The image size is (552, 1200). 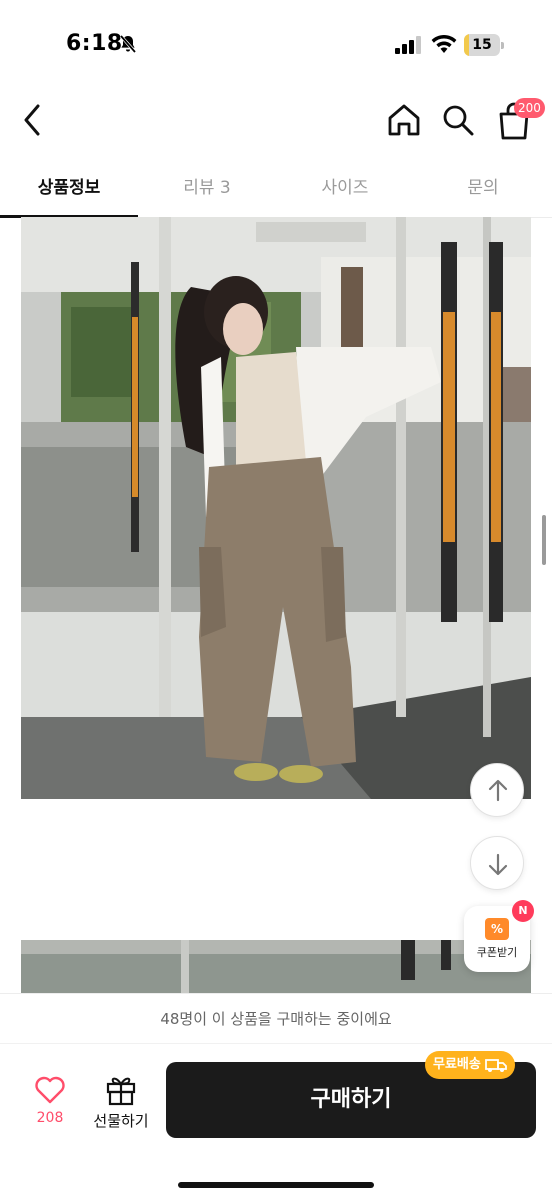 I want to click on cellular-signal-icon, so click(x=408, y=45).